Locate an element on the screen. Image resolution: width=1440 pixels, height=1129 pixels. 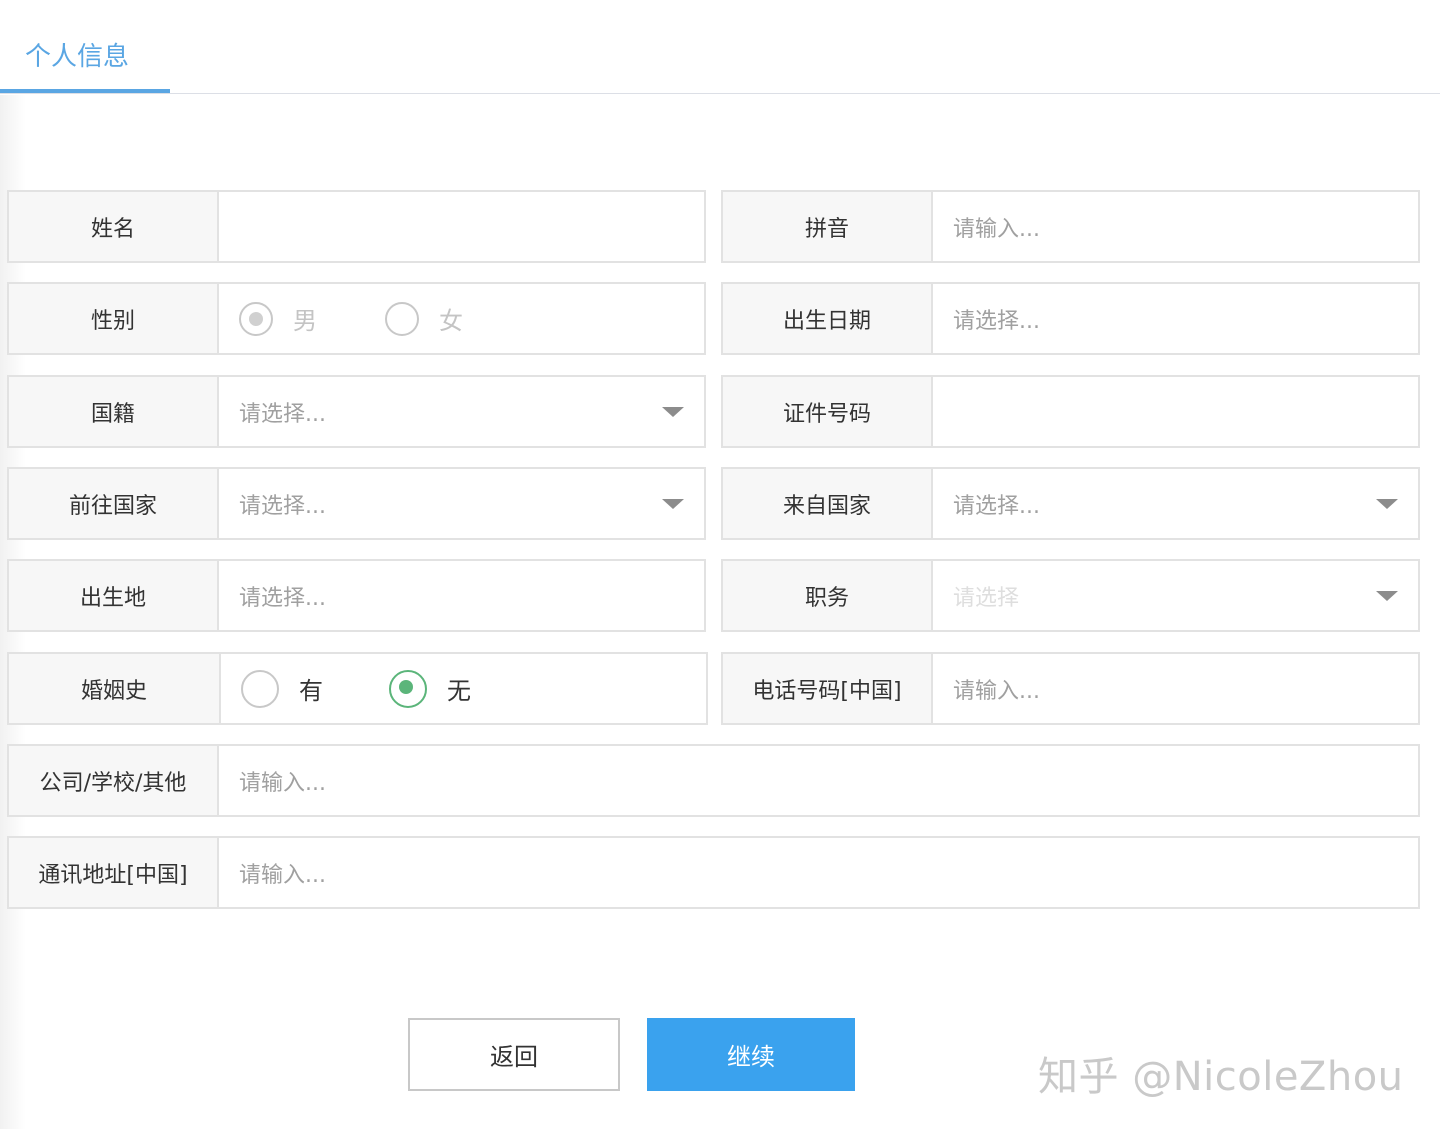
marital-option-yes-label: 有 is located at coordinates (311, 691).